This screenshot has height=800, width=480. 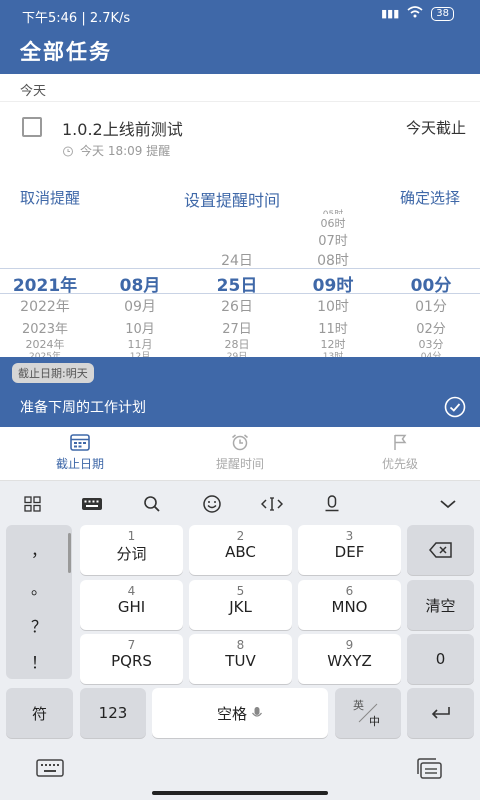 What do you see at coordinates (131, 536) in the screenshot?
I see `key-number: 1` at bounding box center [131, 536].